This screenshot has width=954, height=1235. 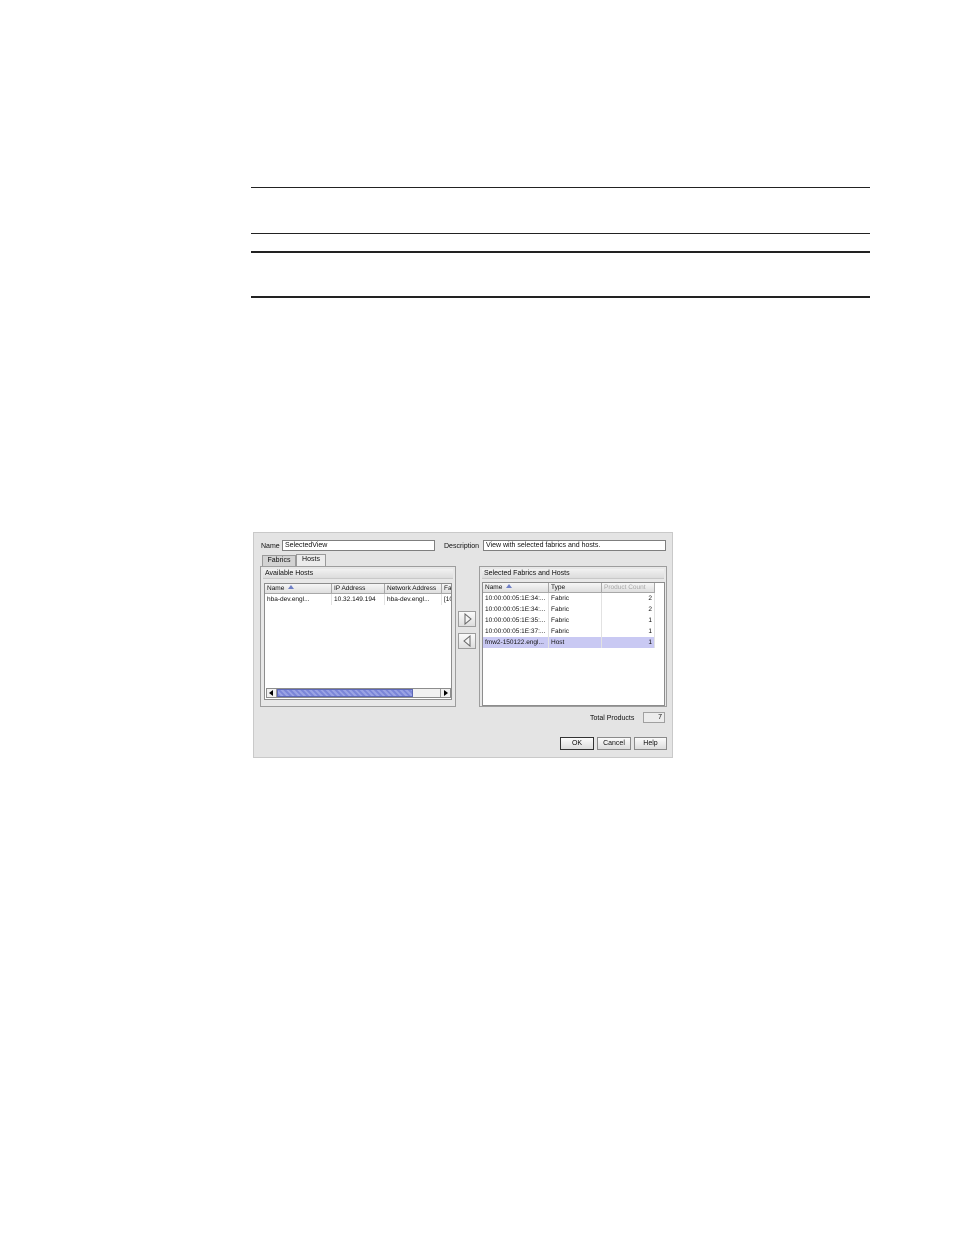 I want to click on bottom-rule, so click(x=560, y=297).